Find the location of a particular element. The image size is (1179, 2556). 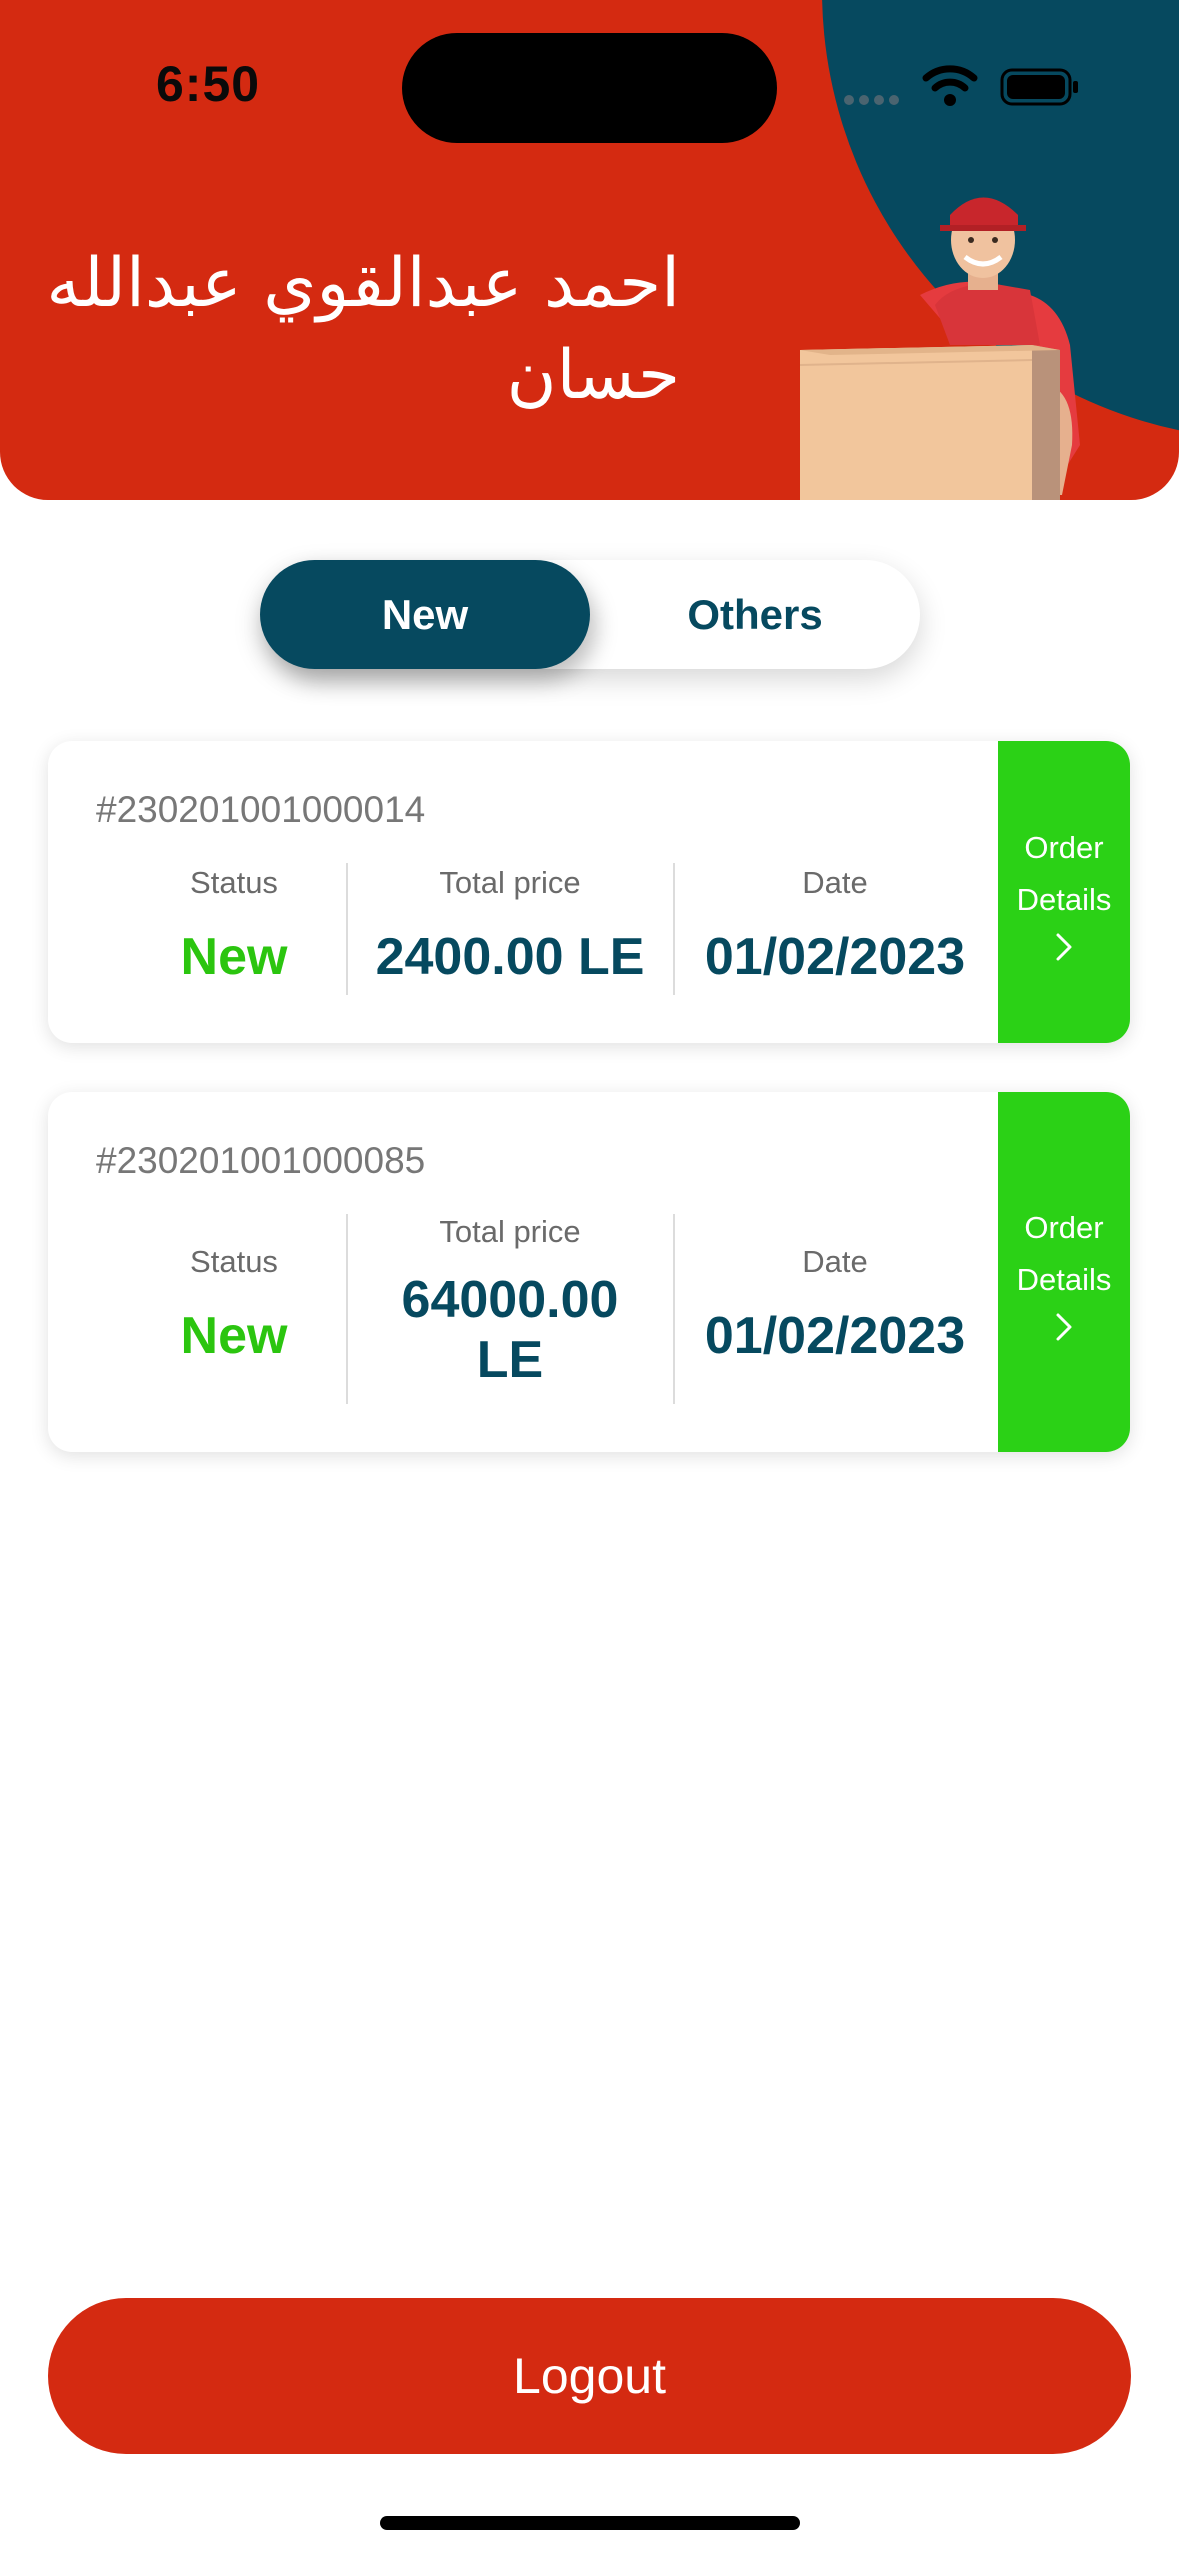

price-column: Total price 64000.00 LE is located at coordinates (510, 1302).